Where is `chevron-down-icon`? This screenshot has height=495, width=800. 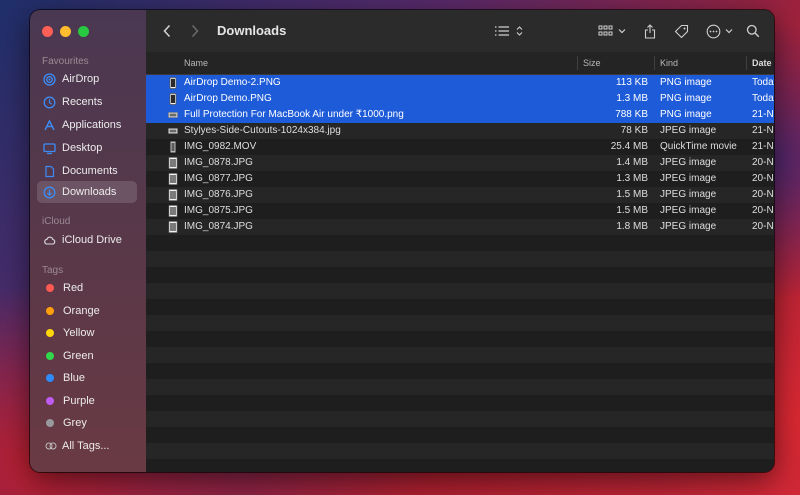 chevron-down-icon is located at coordinates (622, 31).